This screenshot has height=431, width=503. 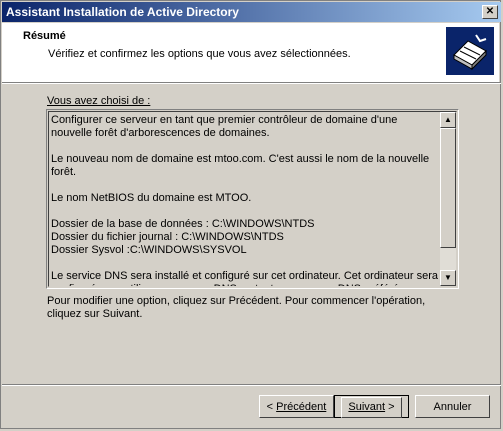 I want to click on scroll-up-button: ▲, so click(x=448, y=120).